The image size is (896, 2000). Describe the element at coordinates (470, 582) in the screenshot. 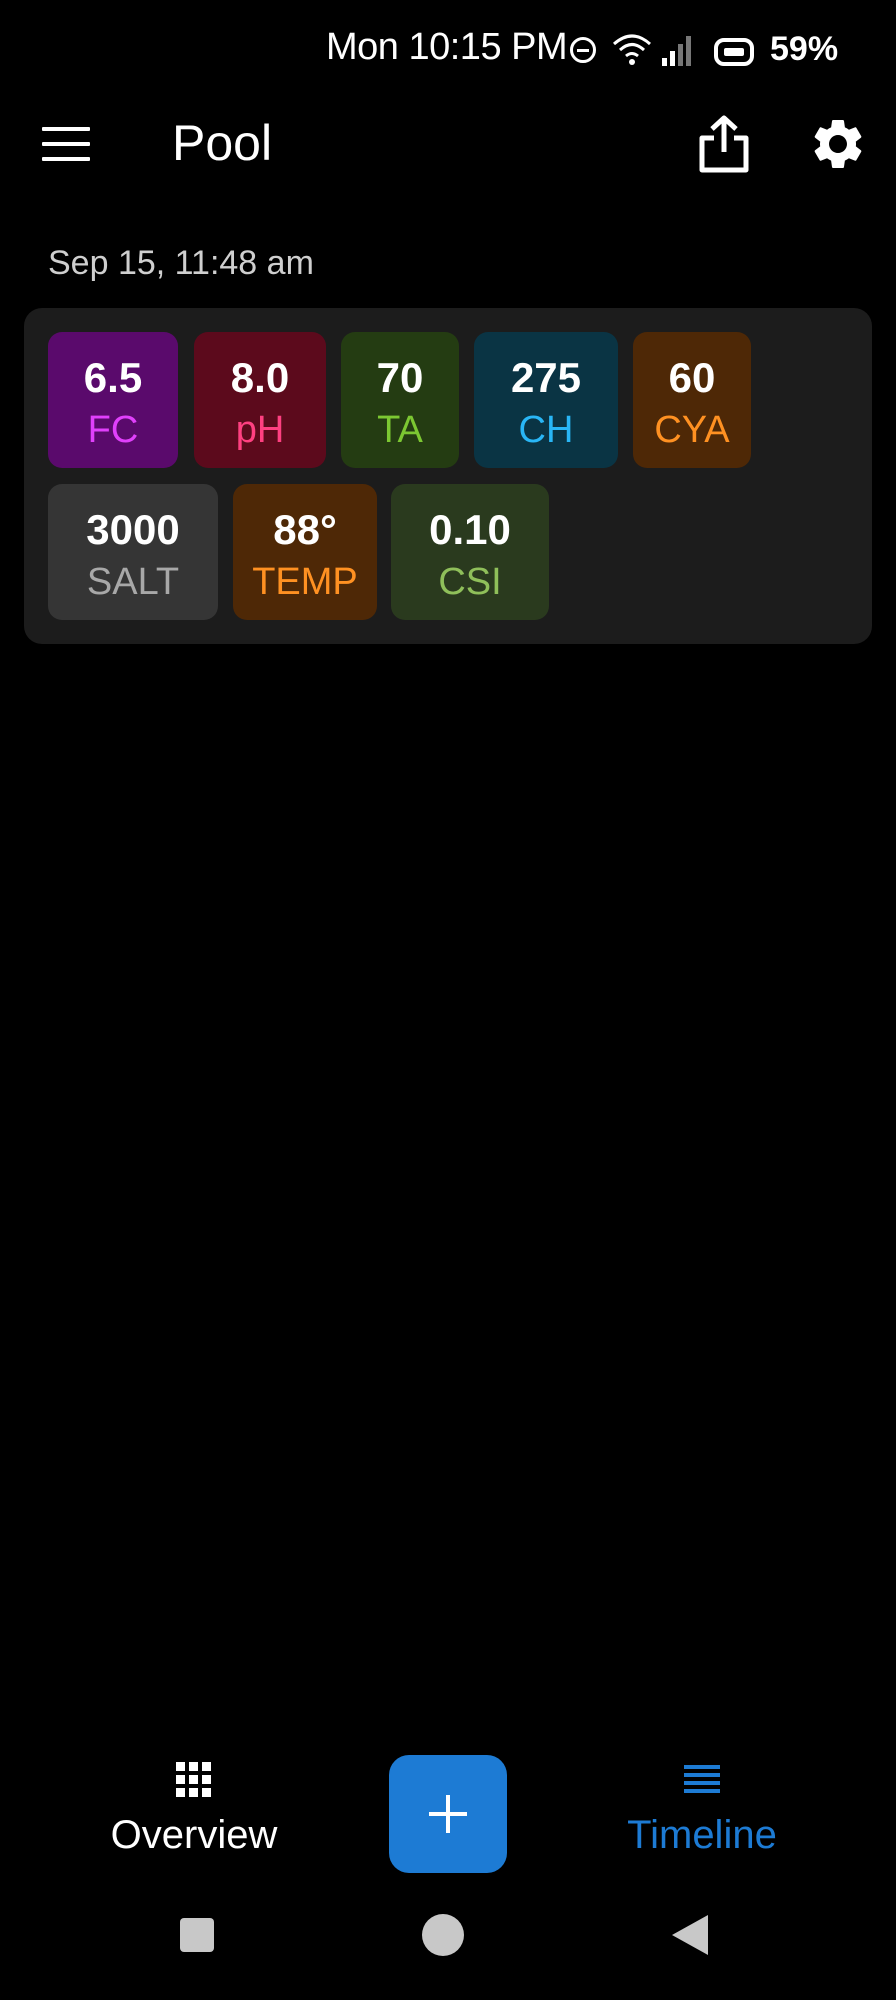

I see `reading-label: CSI` at that location.